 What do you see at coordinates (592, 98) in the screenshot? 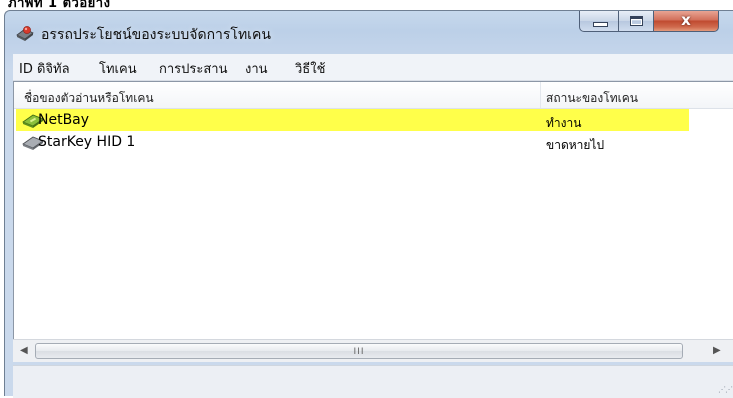
I see `column-header-token-status: สถานะของโทเคน` at bounding box center [592, 98].